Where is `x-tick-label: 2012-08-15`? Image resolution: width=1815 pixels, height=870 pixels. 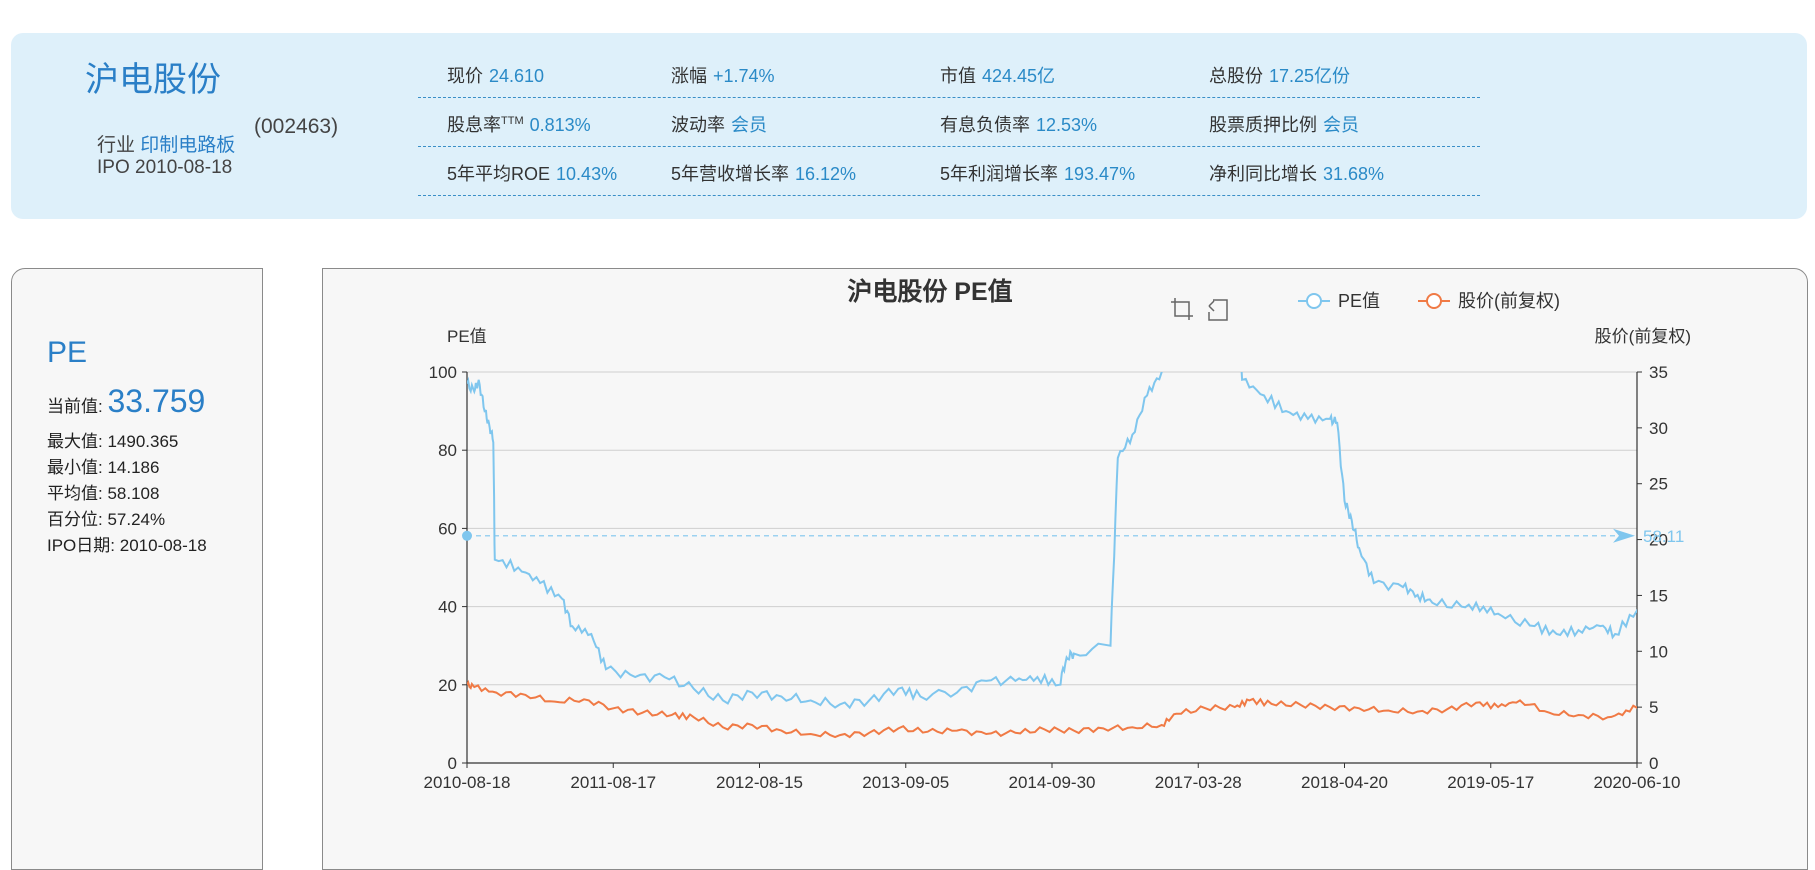
x-tick-label: 2012-08-15 is located at coordinates (759, 782).